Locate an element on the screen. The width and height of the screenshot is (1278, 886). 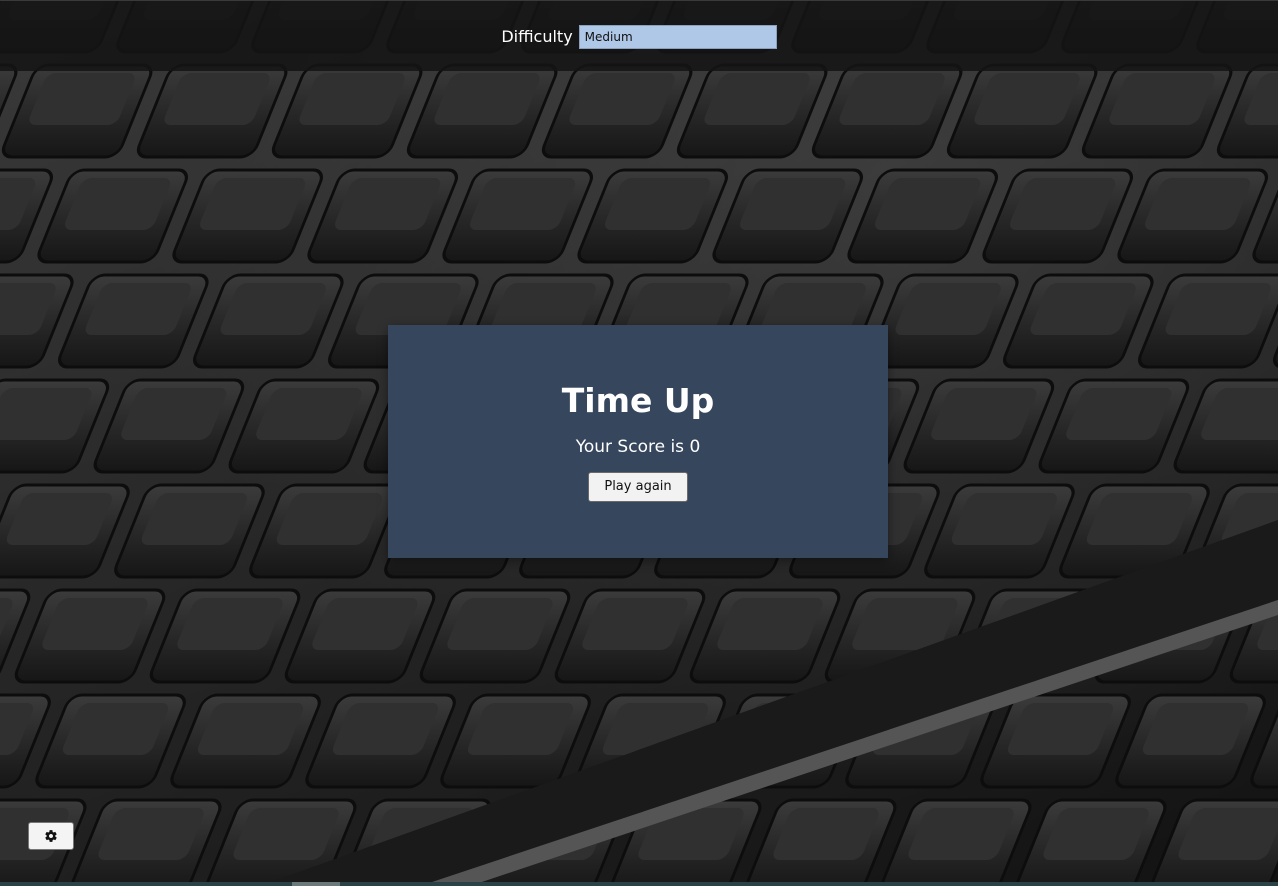
score-value: 0 is located at coordinates (695, 447).